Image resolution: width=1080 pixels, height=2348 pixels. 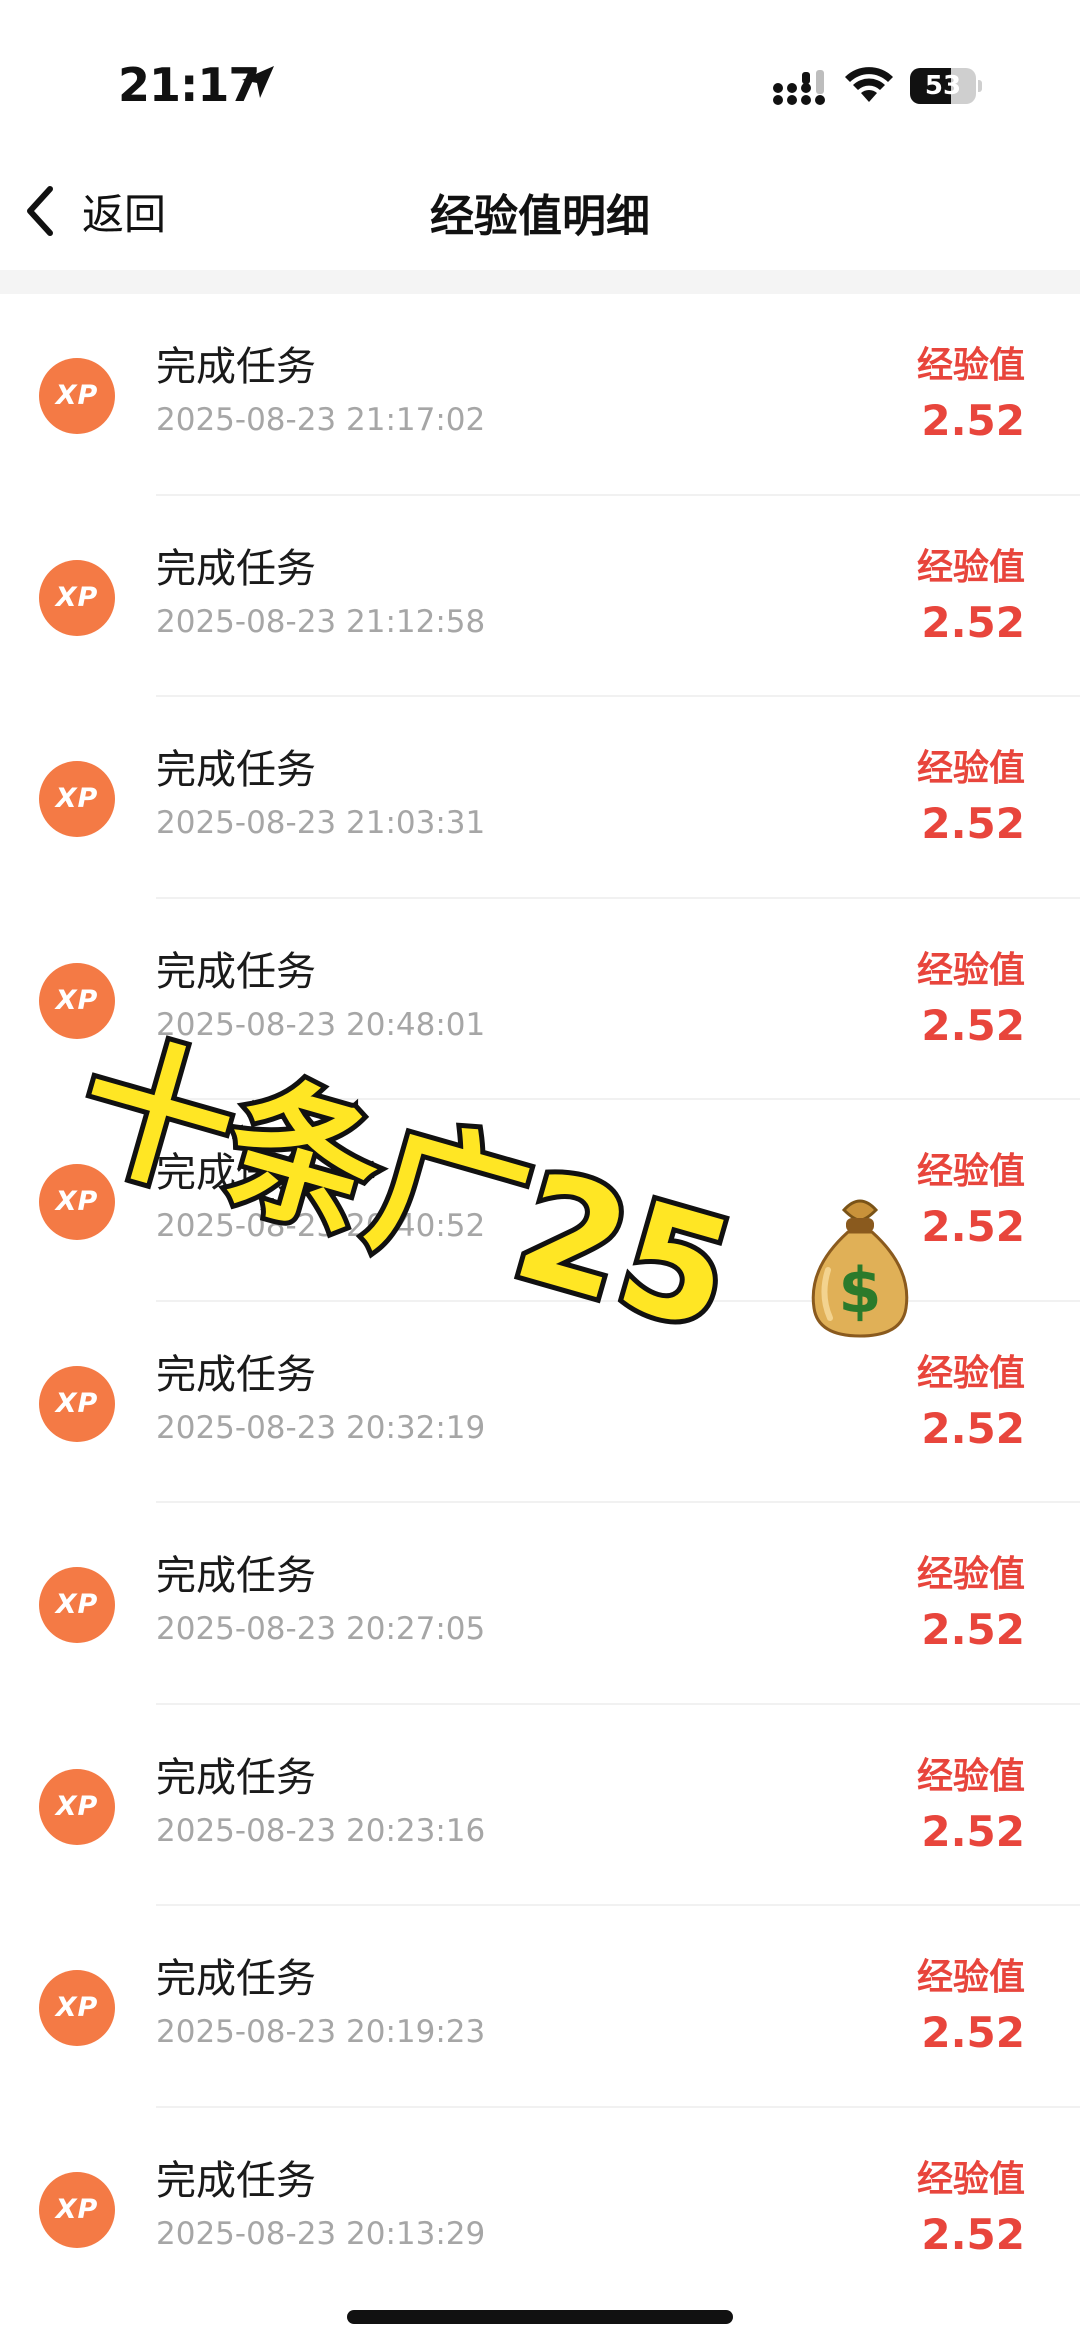 I want to click on record-timestamp: 2025-08-23 20:48:01, so click(x=321, y=1024).